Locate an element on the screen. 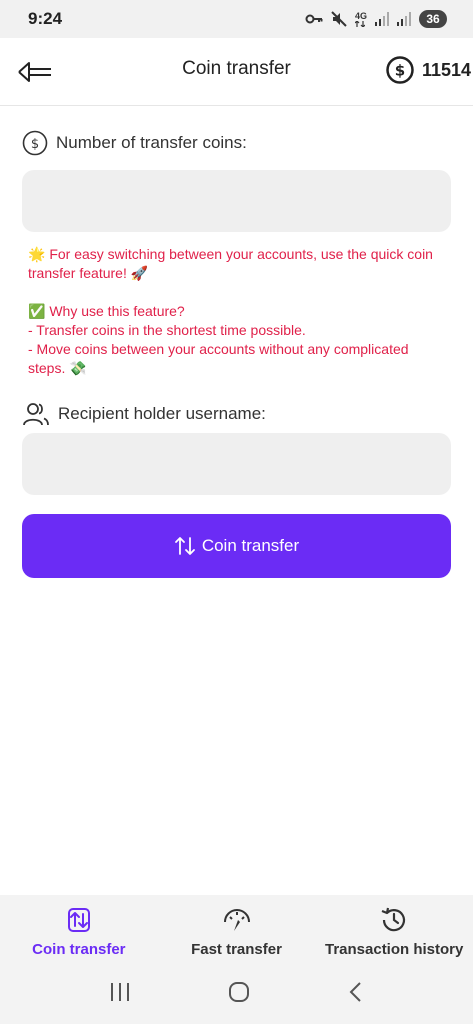  coin-balance: $ 11514 is located at coordinates (428, 70).